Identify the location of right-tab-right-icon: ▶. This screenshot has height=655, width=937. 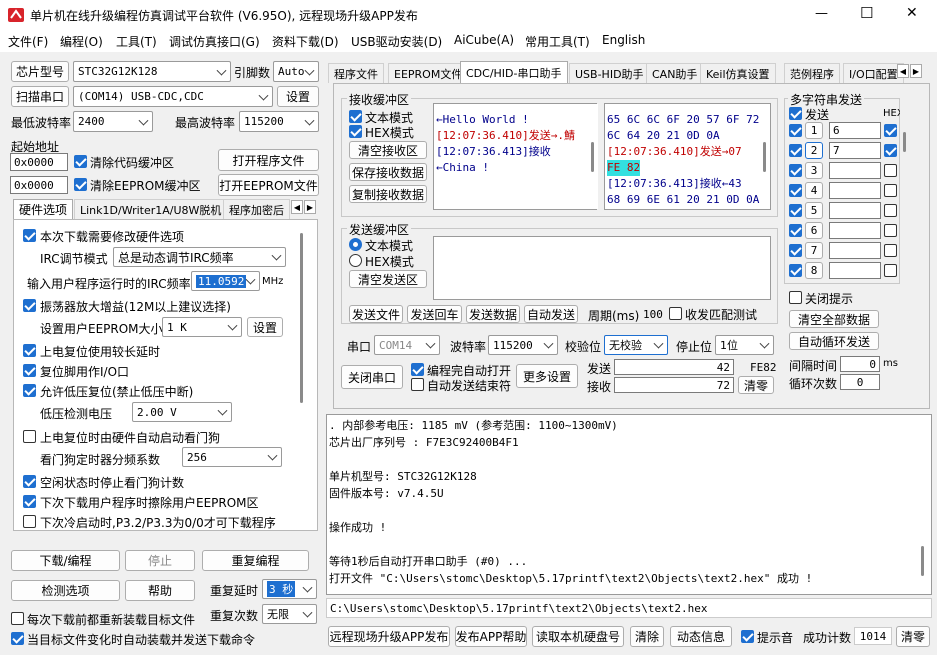
(916, 71).